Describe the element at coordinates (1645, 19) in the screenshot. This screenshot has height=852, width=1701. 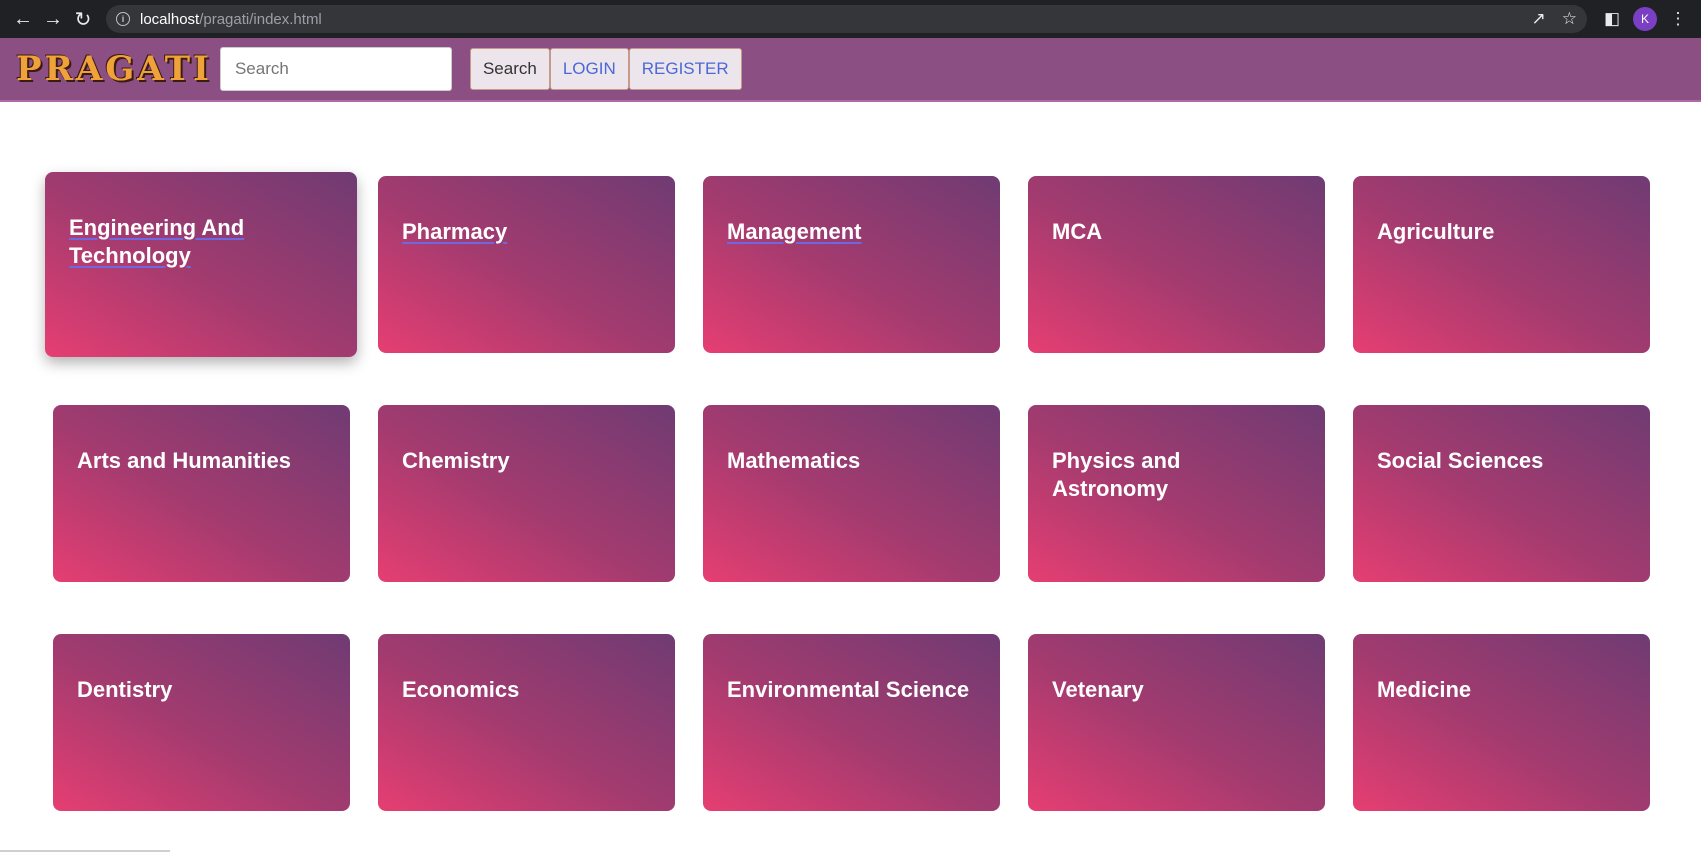
I see `avatar: K` at that location.